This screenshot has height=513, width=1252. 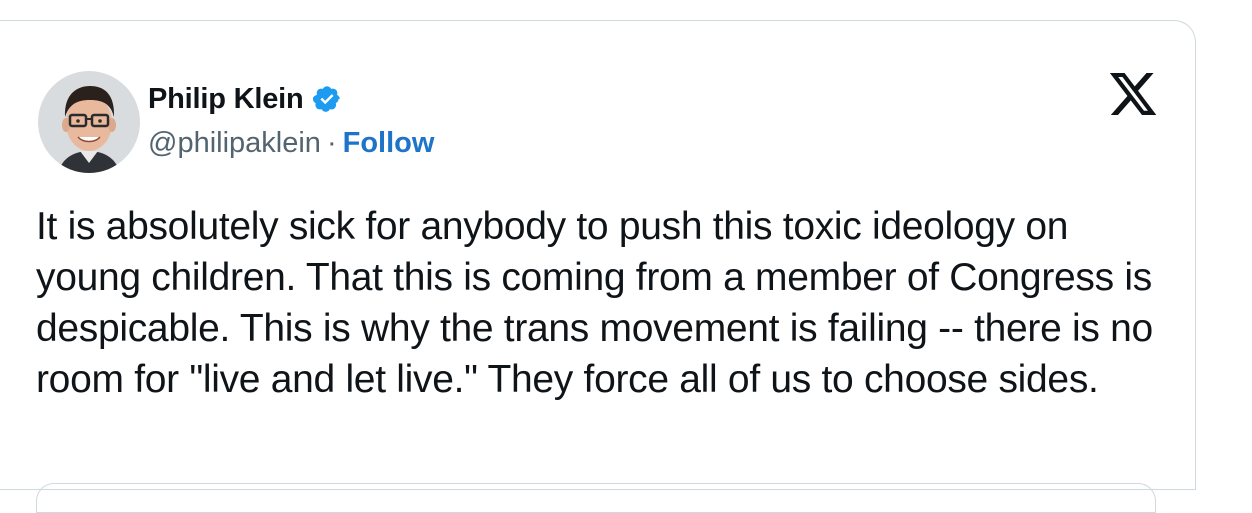 What do you see at coordinates (596, 498) in the screenshot?
I see `quoted-content-edge` at bounding box center [596, 498].